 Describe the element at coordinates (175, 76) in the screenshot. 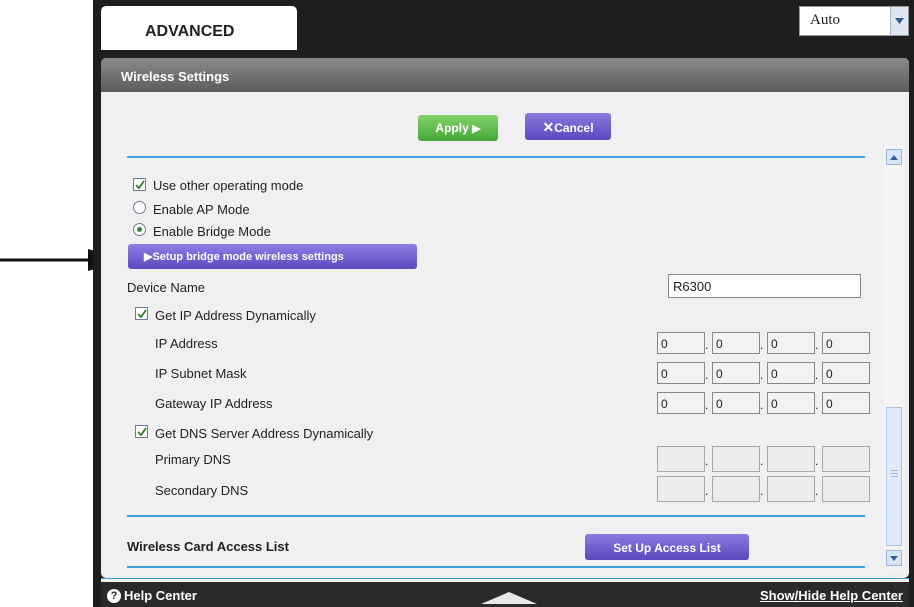

I see `panel-title-text: Wireless Settings` at that location.